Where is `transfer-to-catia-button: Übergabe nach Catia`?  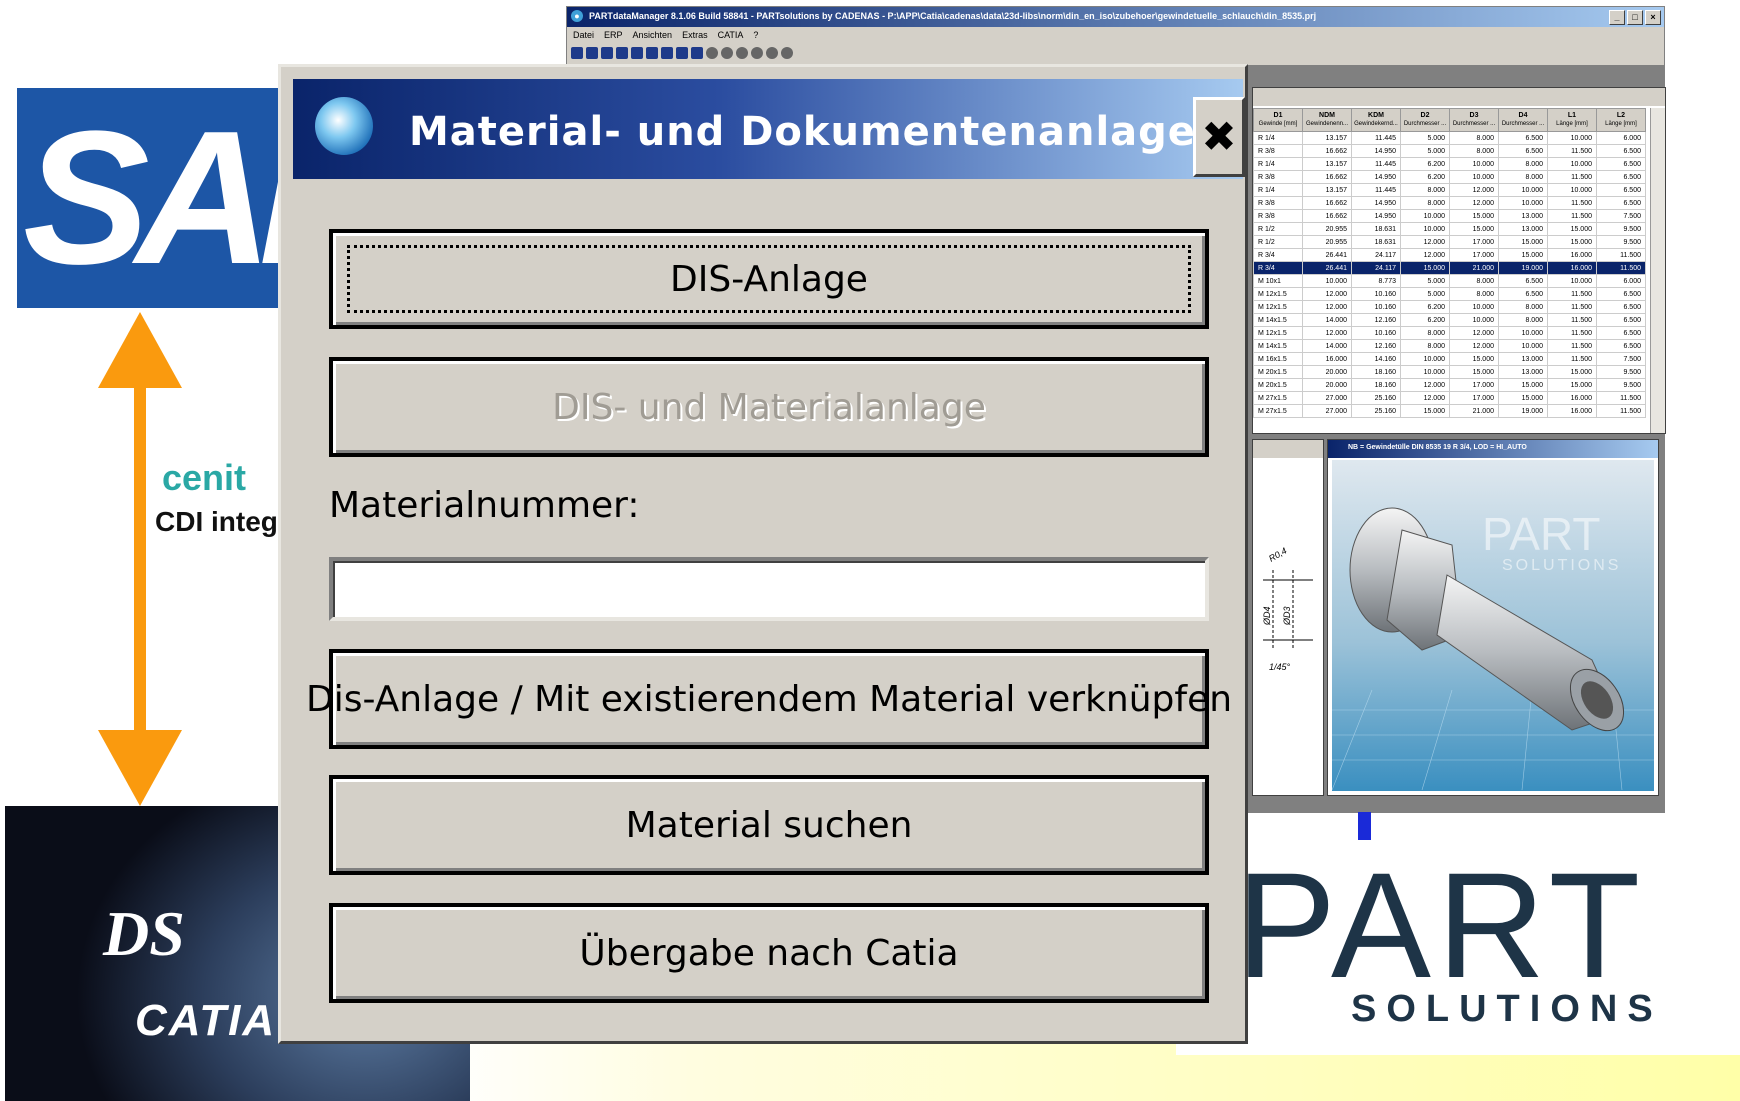 transfer-to-catia-button: Übergabe nach Catia is located at coordinates (769, 953).